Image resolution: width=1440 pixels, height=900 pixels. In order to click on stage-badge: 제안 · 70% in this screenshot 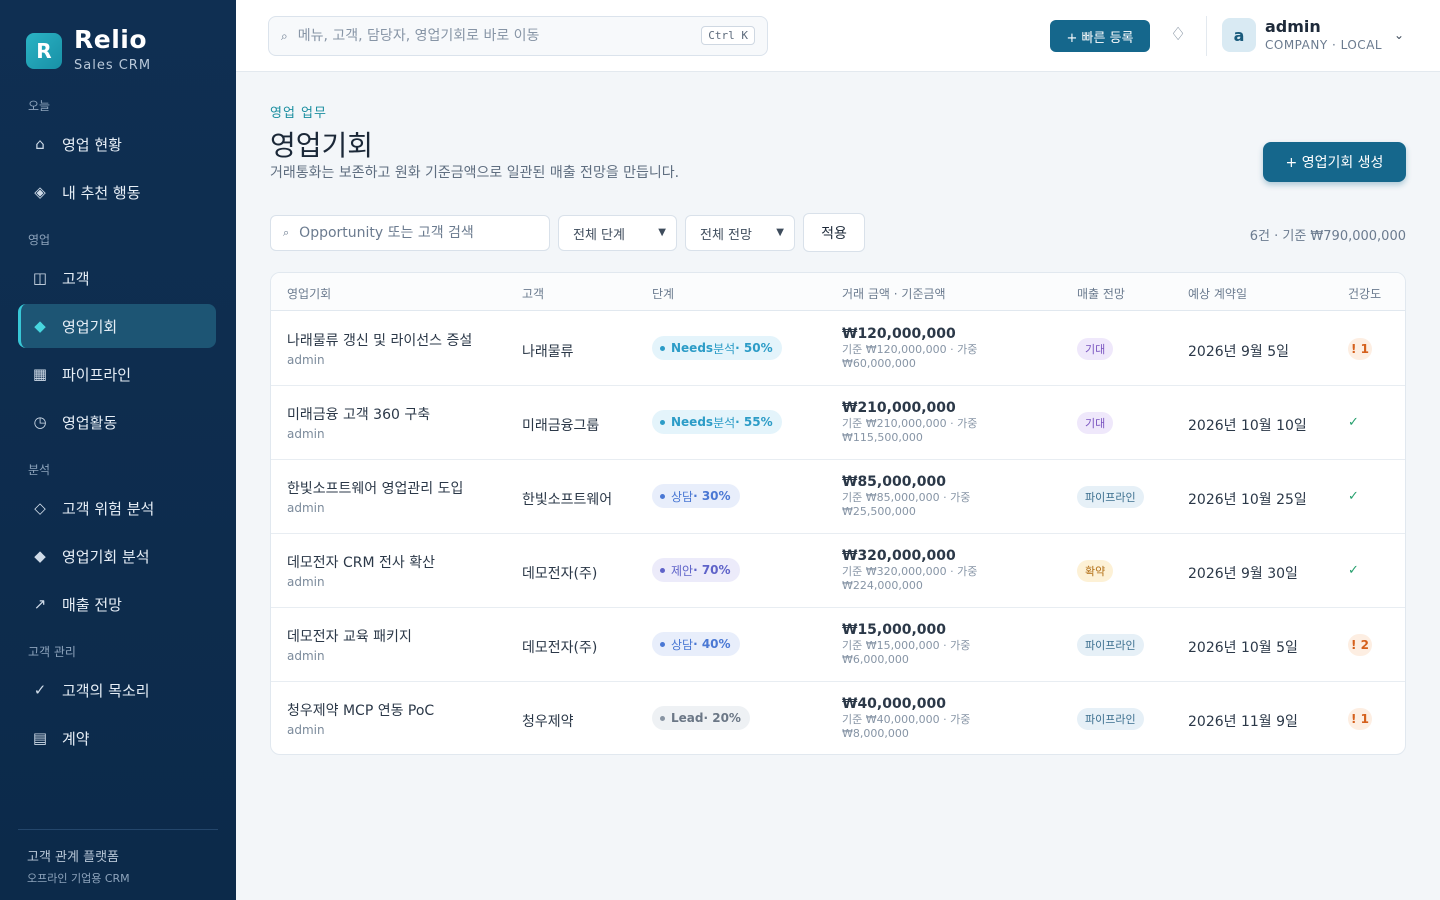, I will do `click(696, 570)`.